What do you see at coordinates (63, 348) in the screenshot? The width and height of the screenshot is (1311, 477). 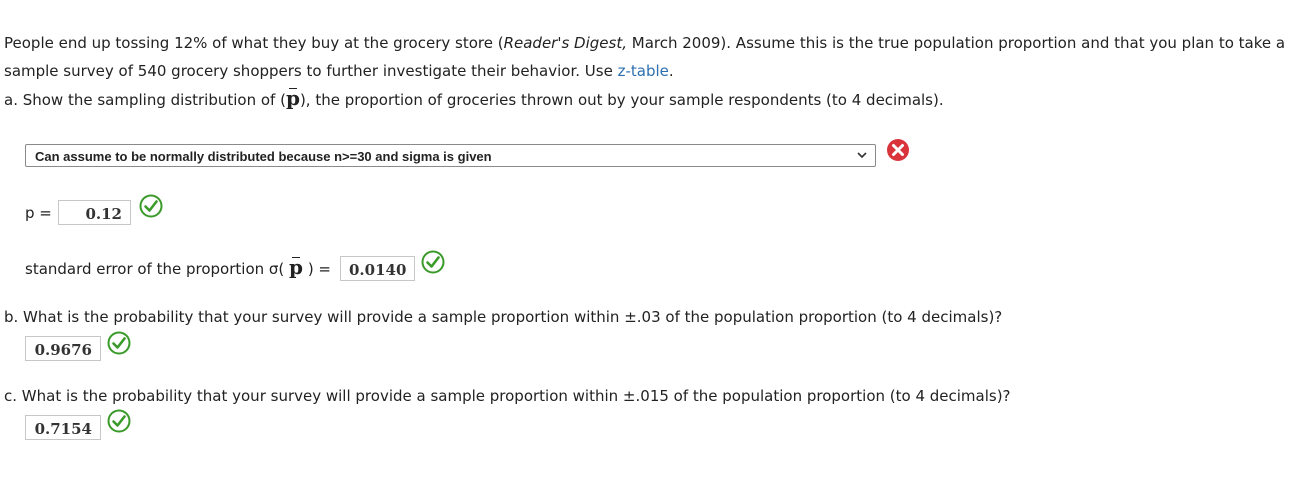 I see `question-b-answer-field: 0.9676` at bounding box center [63, 348].